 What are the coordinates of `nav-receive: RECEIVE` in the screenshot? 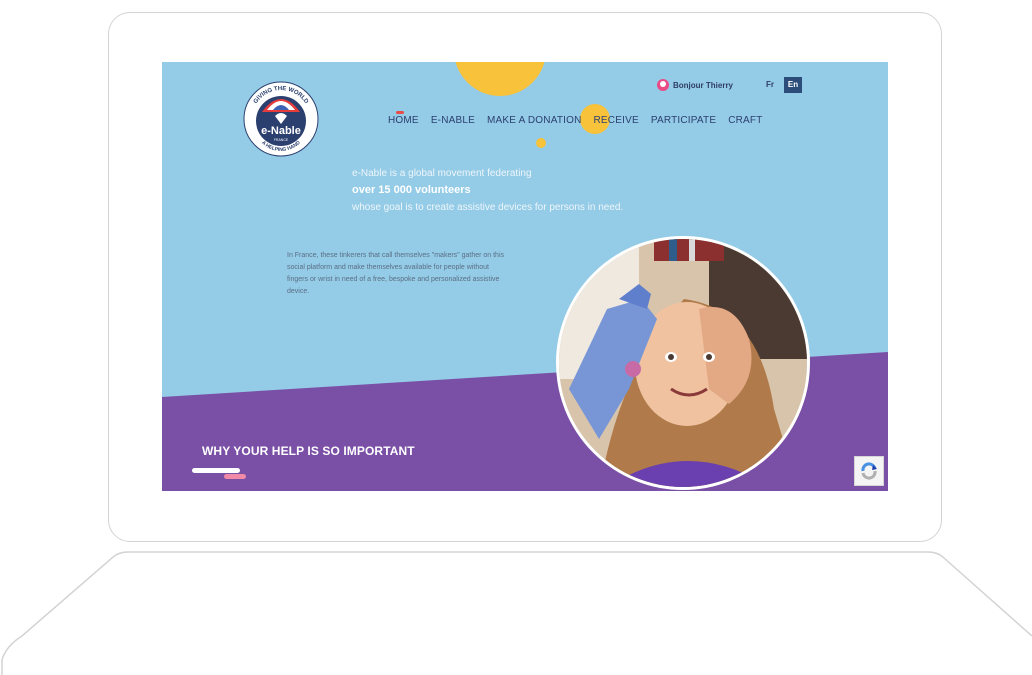 It's located at (616, 120).